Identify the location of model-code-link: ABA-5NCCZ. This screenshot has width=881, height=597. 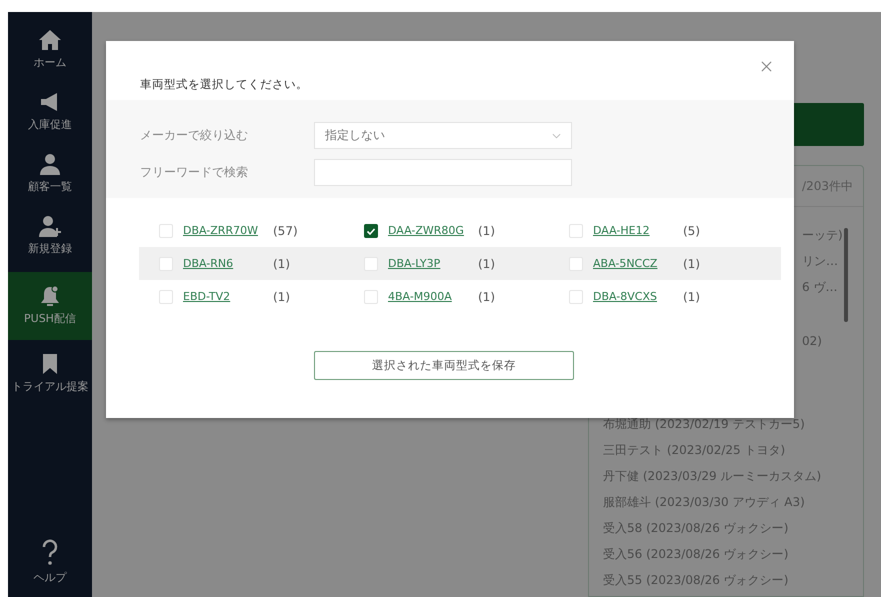
(638, 263).